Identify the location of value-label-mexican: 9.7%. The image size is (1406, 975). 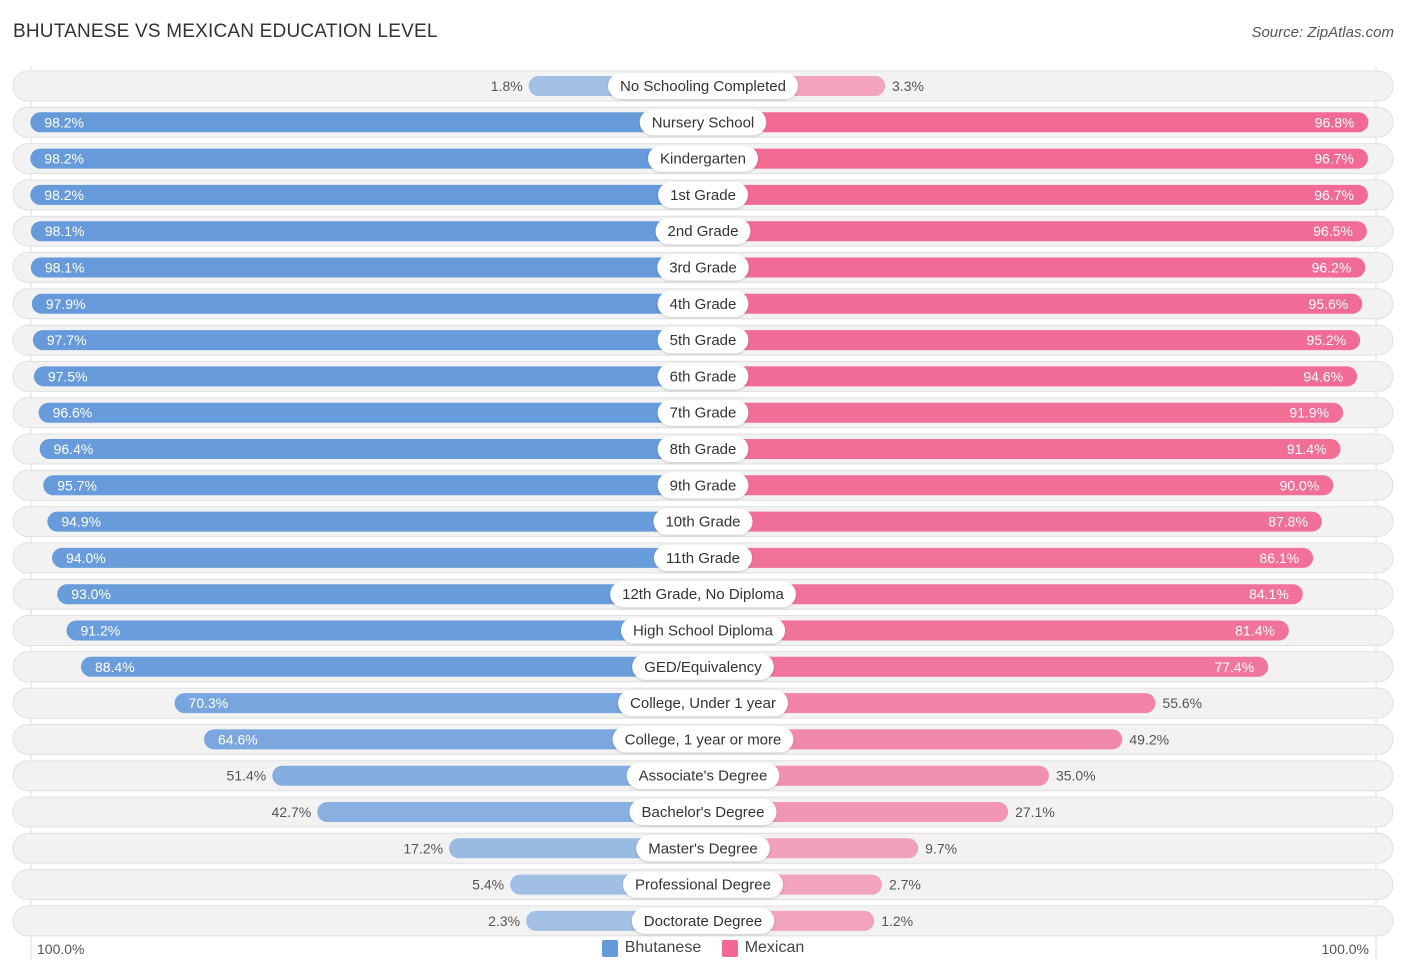
(941, 848).